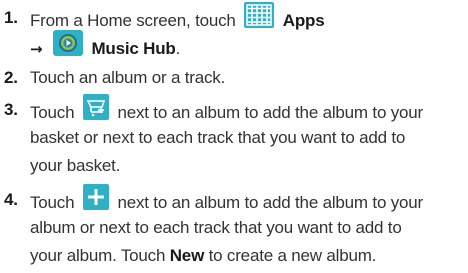 This screenshot has height=273, width=468. What do you see at coordinates (98, 255) in the screenshot?
I see `step-text: your album. Touch` at bounding box center [98, 255].